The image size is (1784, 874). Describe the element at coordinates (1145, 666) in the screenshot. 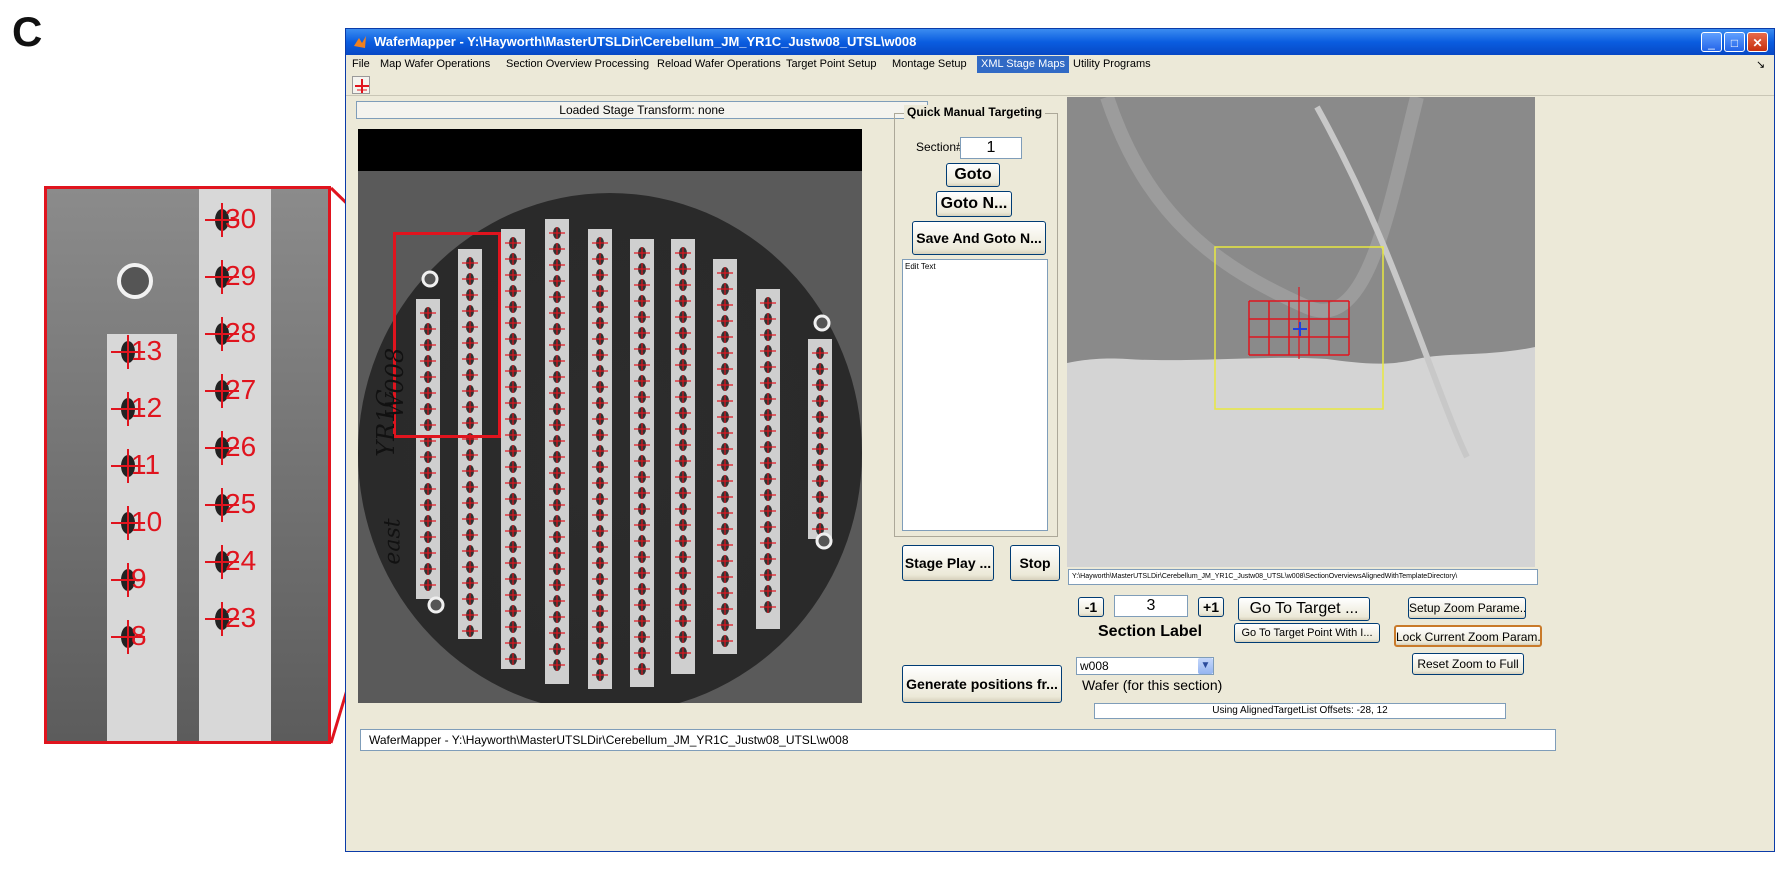

I see `wafer-select: w008` at that location.